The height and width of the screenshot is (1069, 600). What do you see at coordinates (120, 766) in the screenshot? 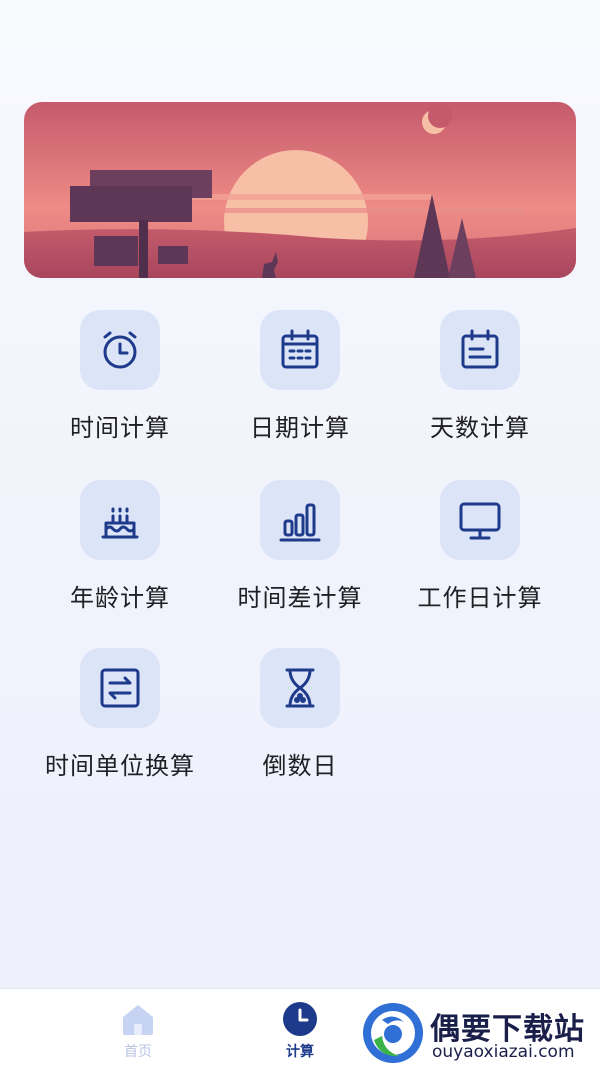
I see `grid-item-label: 时间单位换算` at bounding box center [120, 766].